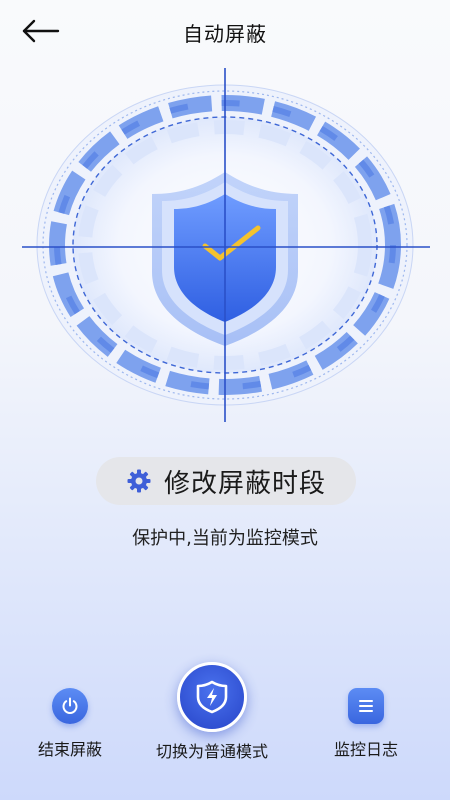 This screenshot has width=450, height=800. What do you see at coordinates (366, 749) in the screenshot?
I see `monitor-log-label: 监控日志` at bounding box center [366, 749].